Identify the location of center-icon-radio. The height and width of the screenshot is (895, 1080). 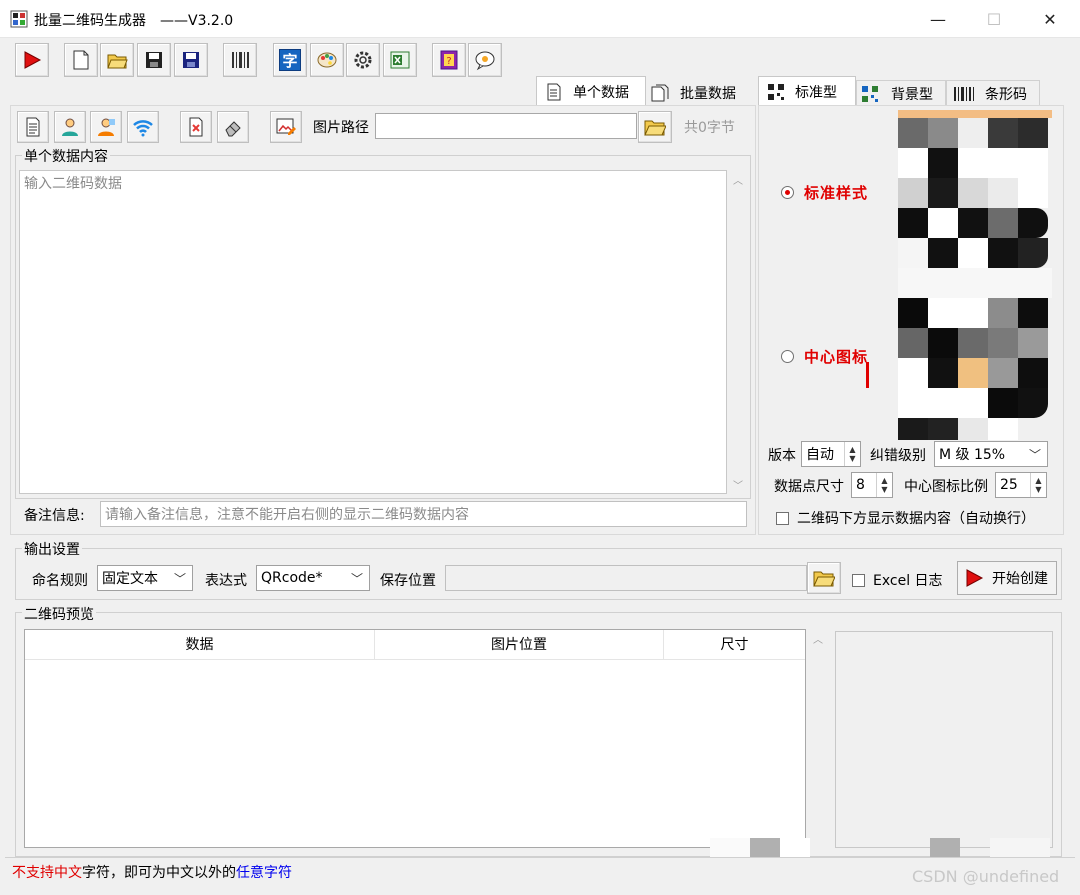
(787, 356).